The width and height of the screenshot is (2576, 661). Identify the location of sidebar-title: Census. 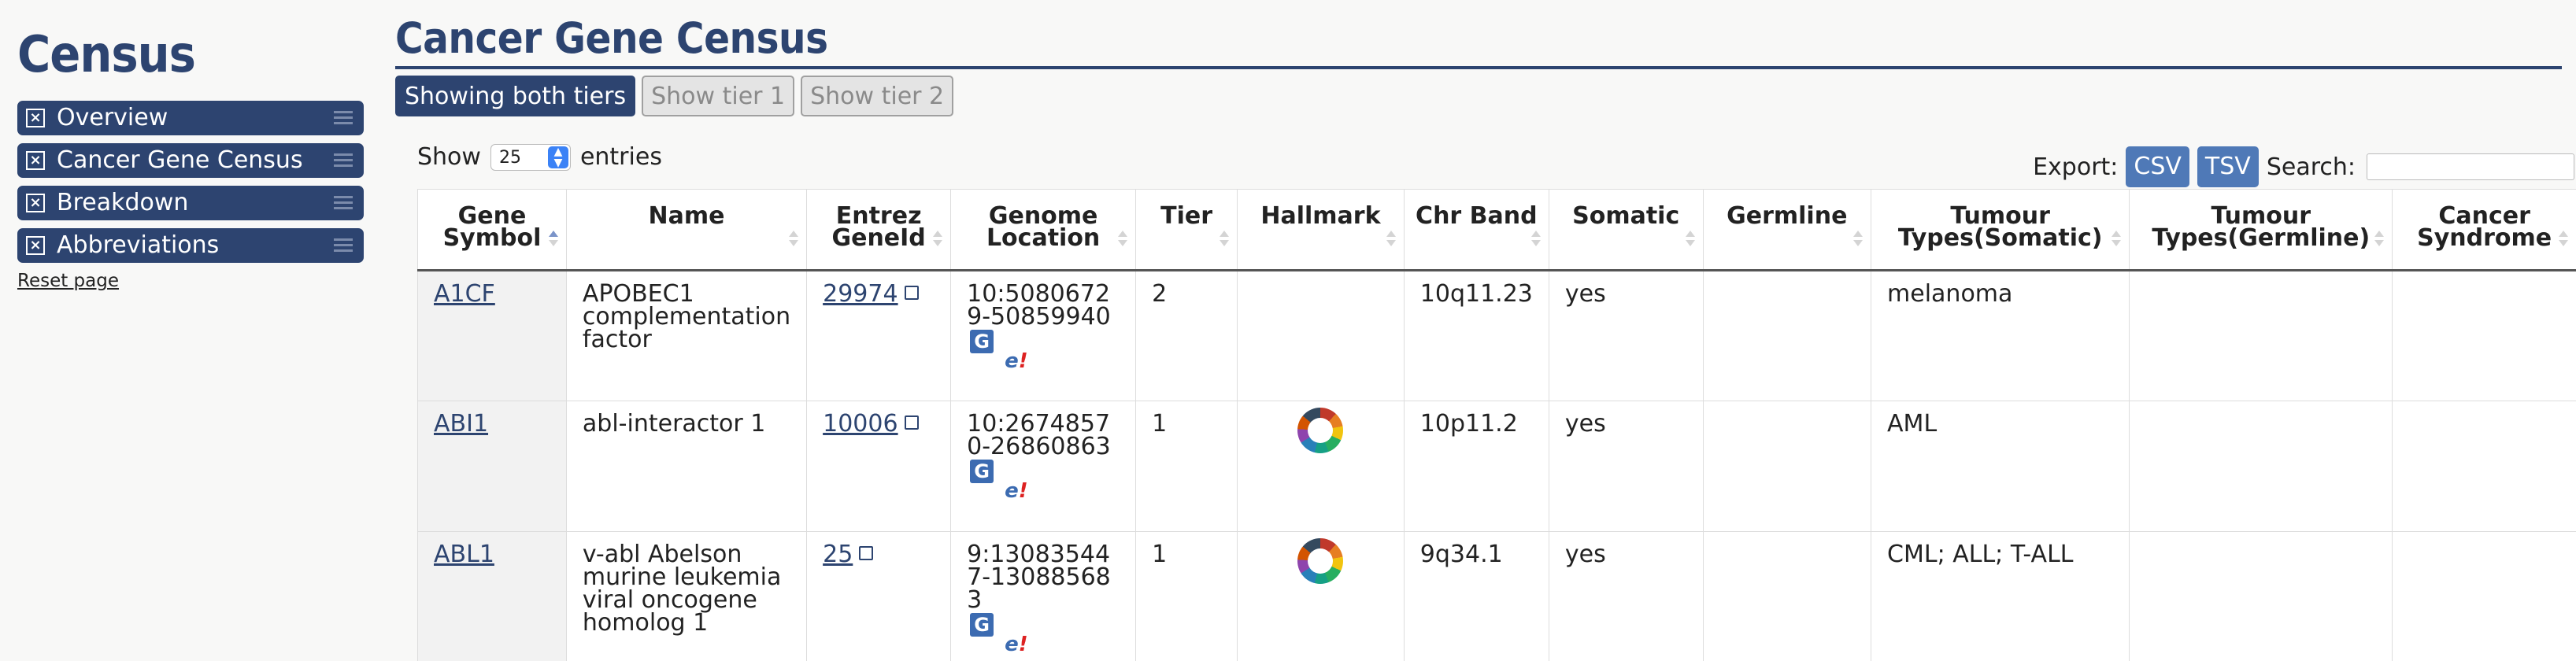
(106, 55).